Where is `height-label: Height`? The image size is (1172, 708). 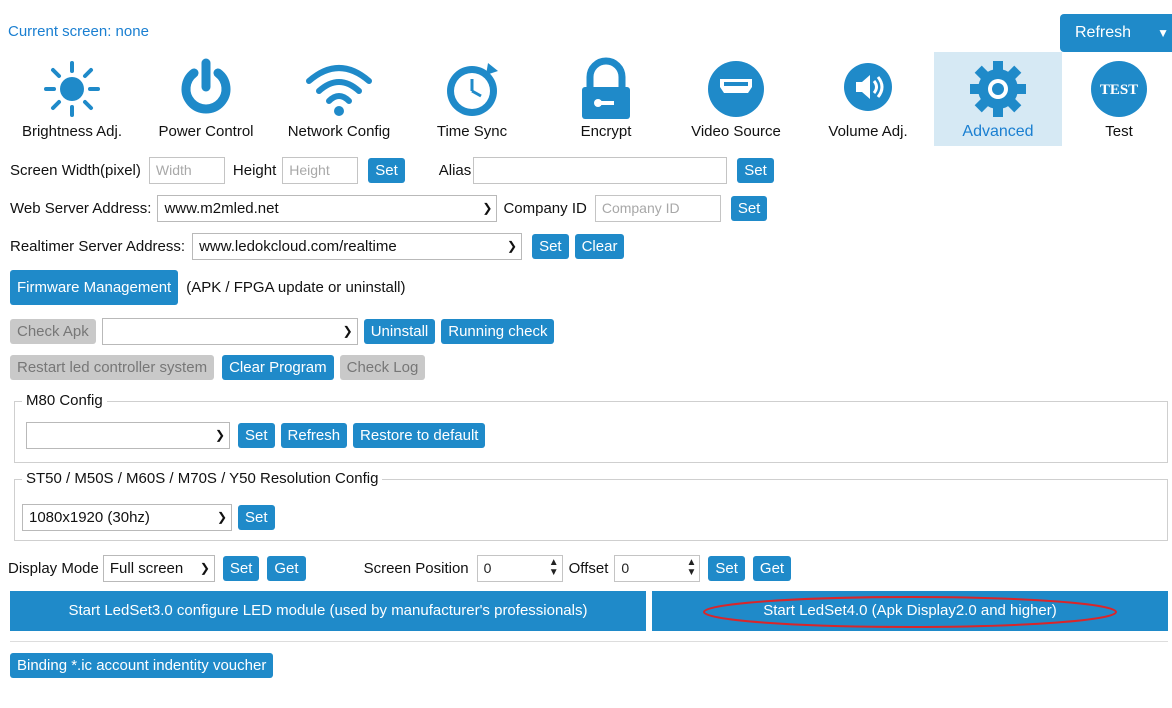 height-label: Height is located at coordinates (254, 170).